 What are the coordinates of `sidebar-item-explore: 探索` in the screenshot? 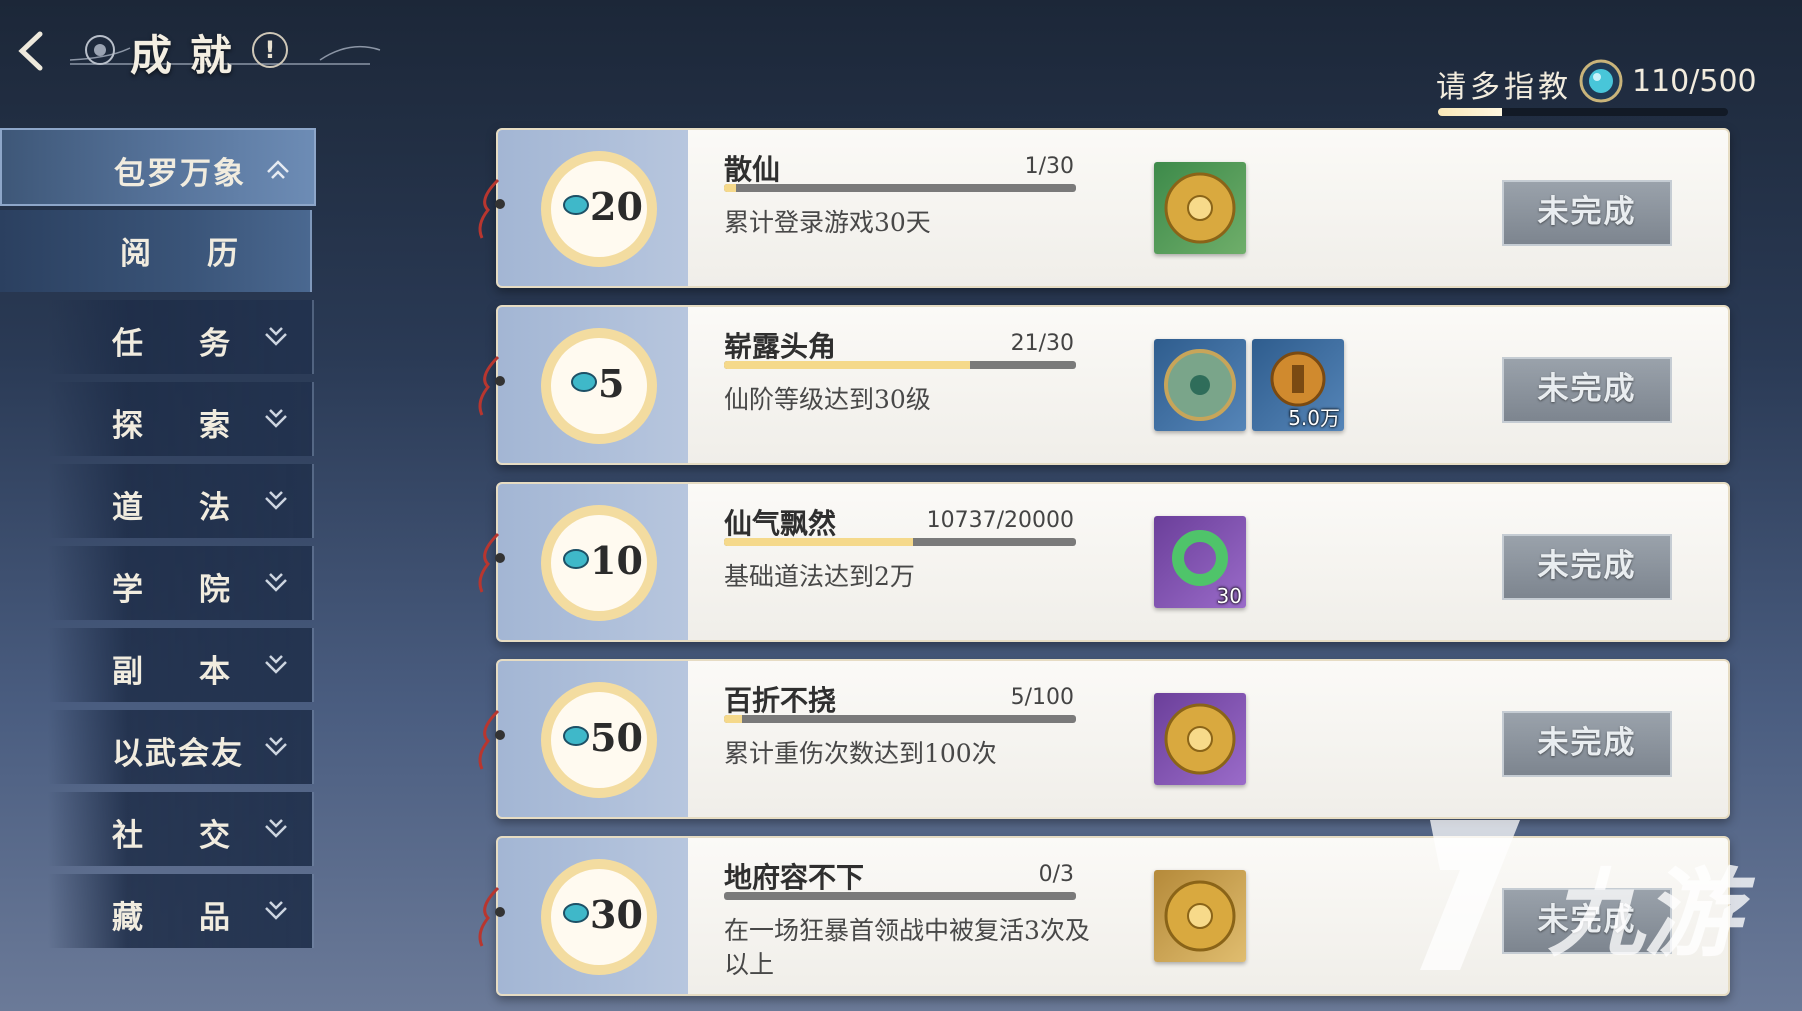 It's located at (181, 419).